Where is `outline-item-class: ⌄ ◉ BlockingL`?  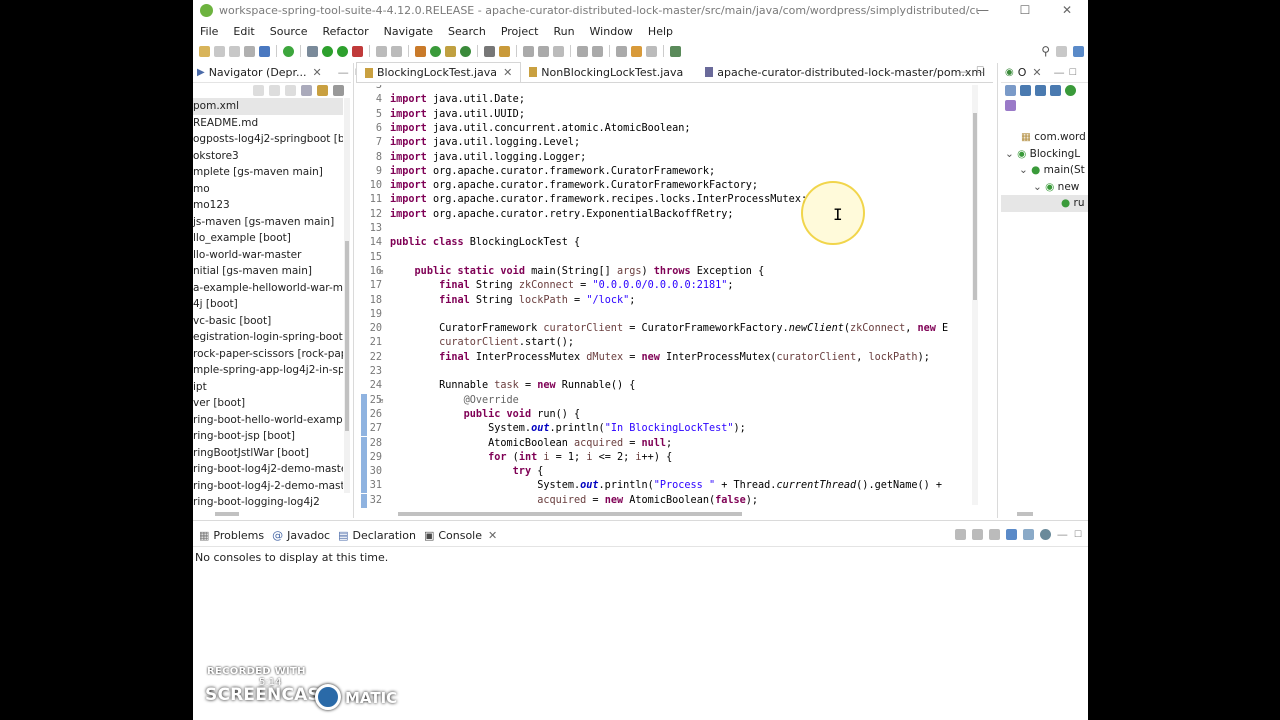
outline-item-class: ⌄ ◉ BlockingL is located at coordinates (1044, 154).